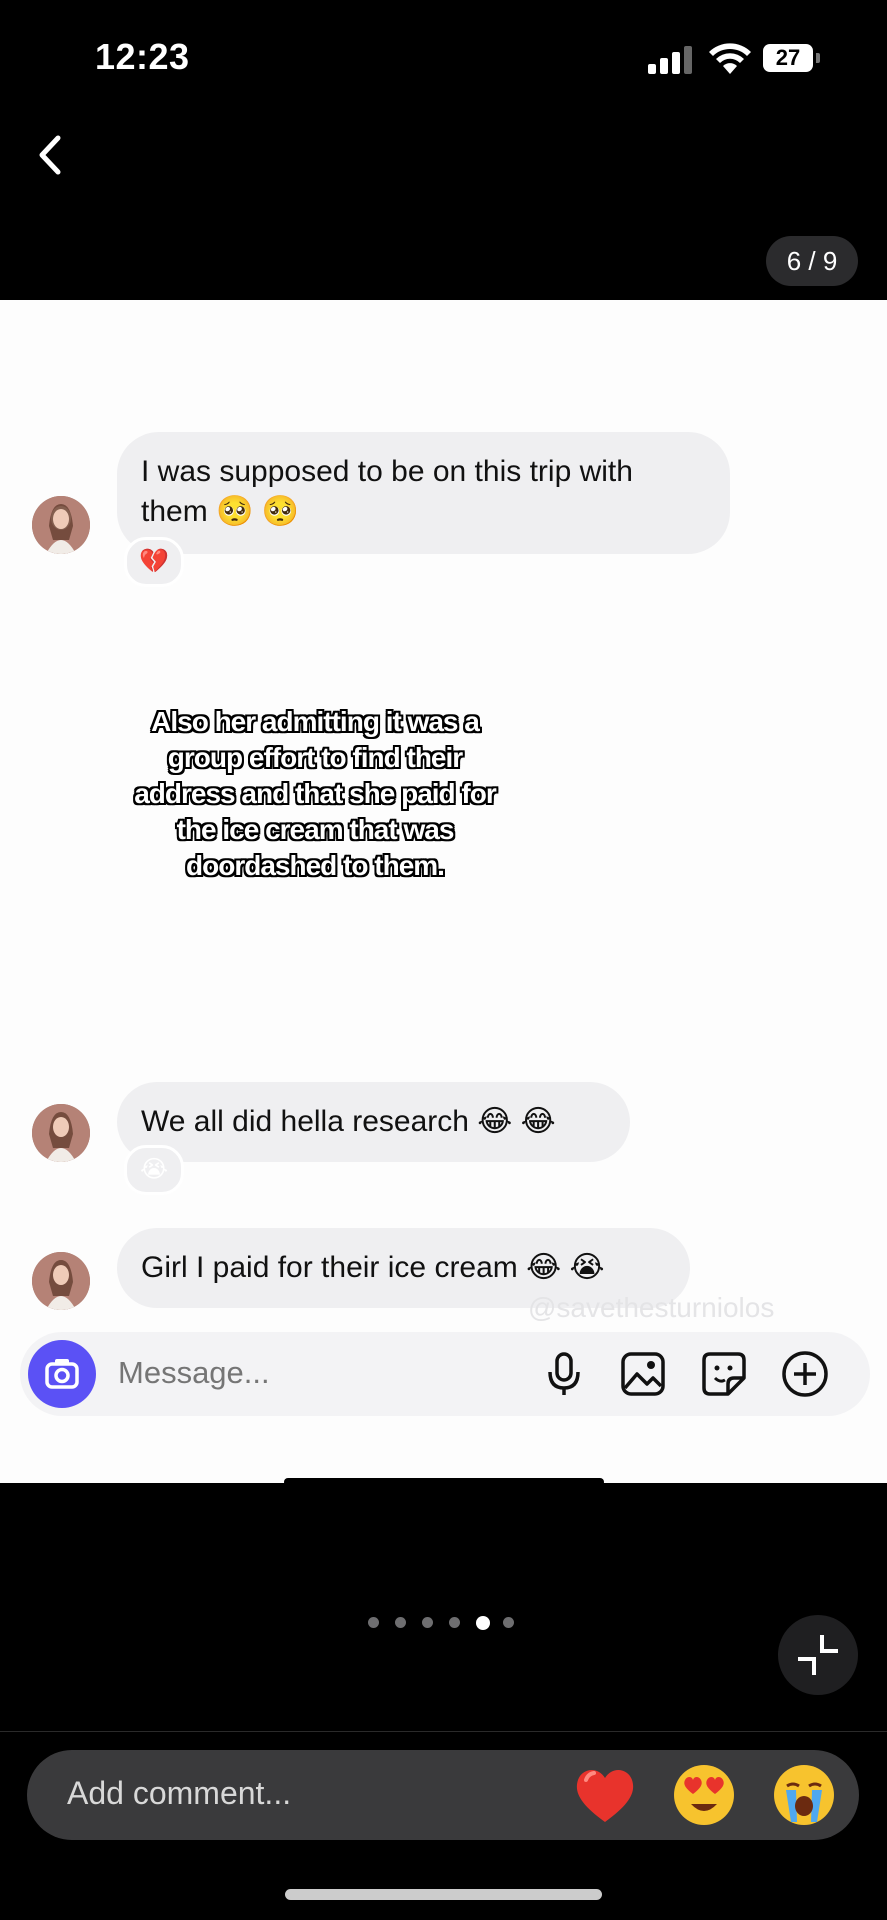 This screenshot has height=1920, width=887. I want to click on message-text: We all did hella research 😂 😂, so click(348, 1121).